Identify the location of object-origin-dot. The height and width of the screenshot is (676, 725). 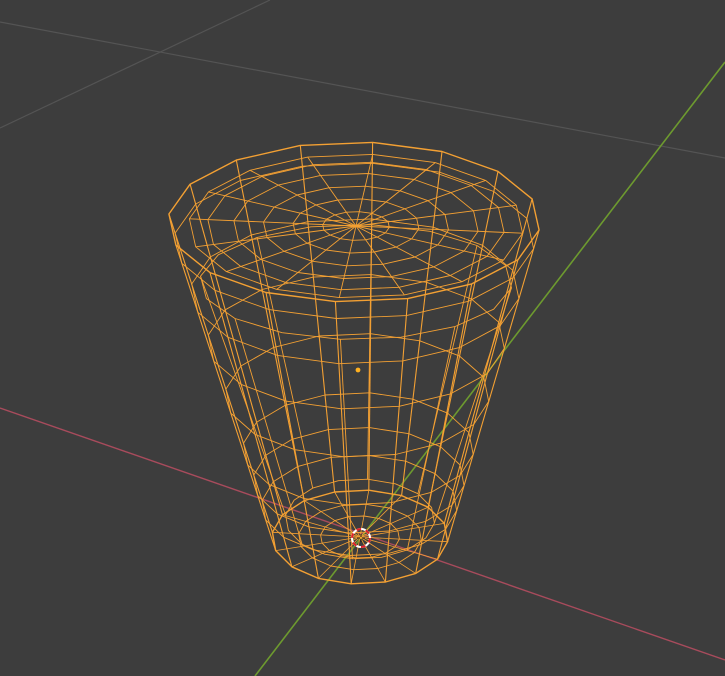
(358, 370).